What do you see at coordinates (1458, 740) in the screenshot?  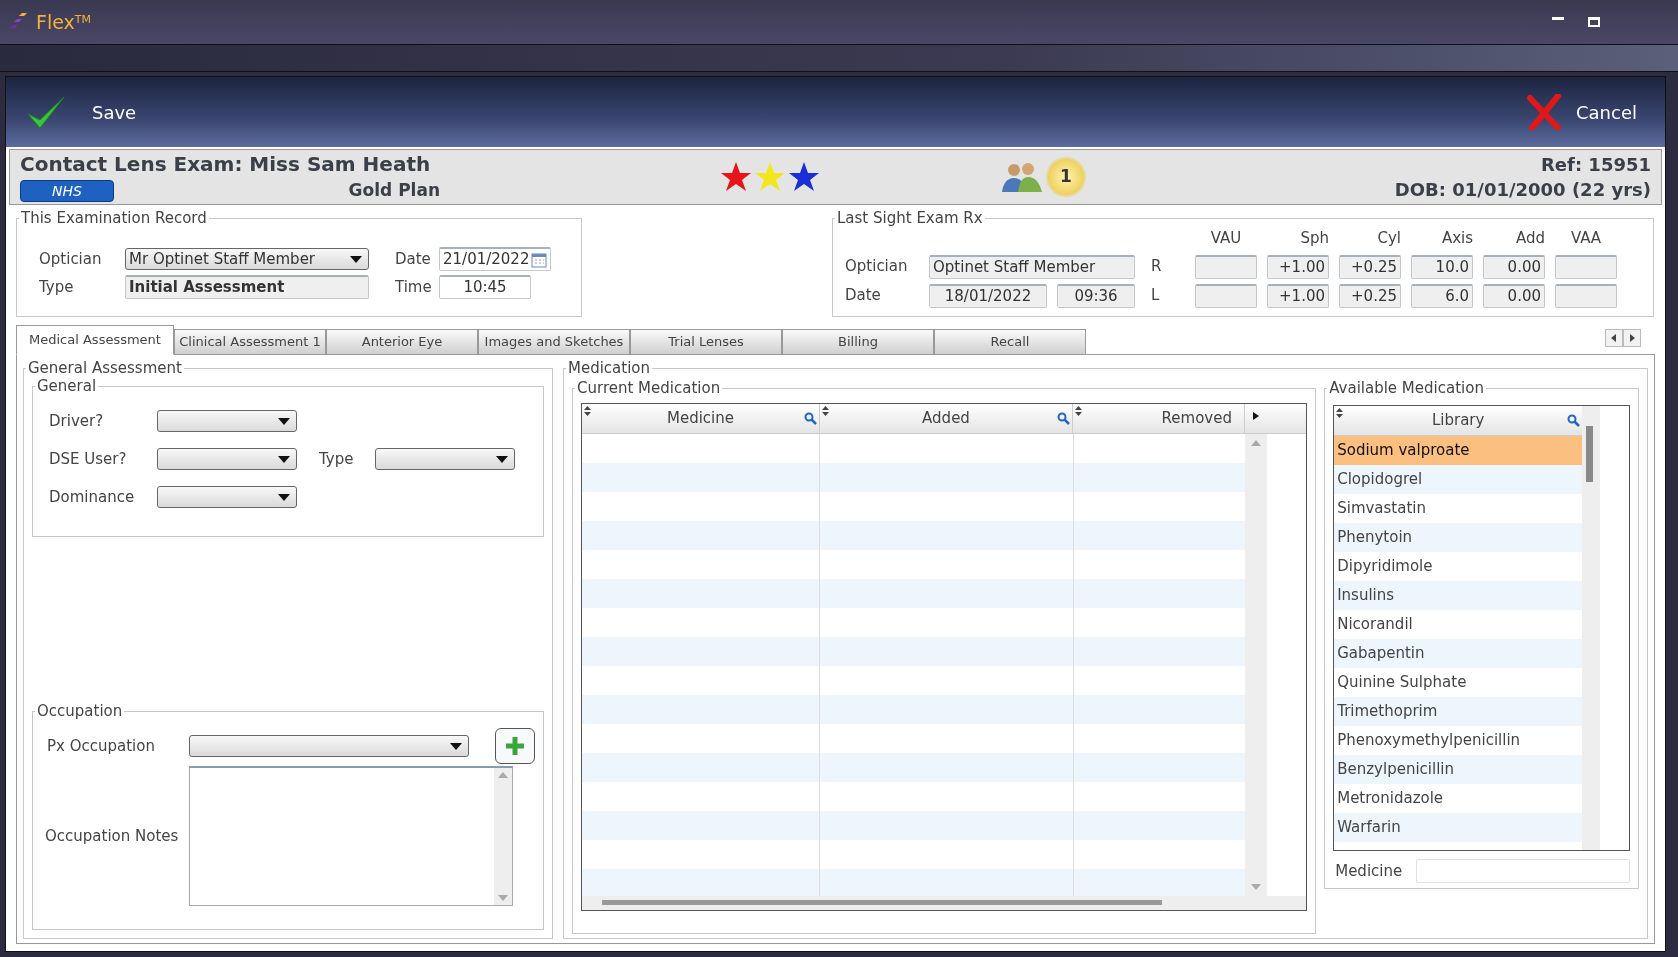 I see `list-item: Phenoxymethylpenicillin` at bounding box center [1458, 740].